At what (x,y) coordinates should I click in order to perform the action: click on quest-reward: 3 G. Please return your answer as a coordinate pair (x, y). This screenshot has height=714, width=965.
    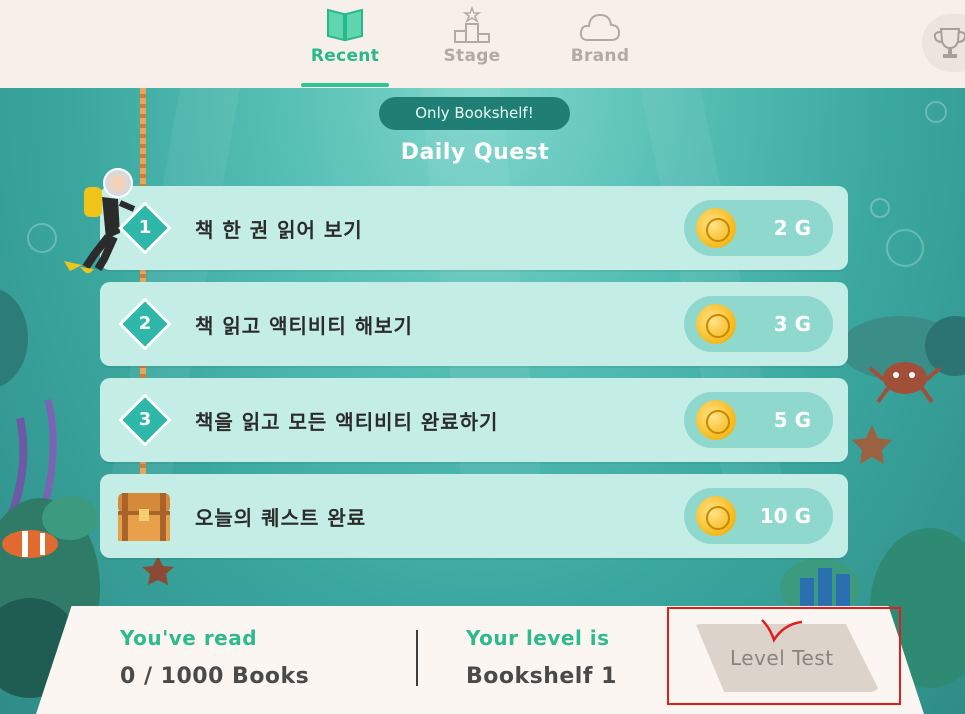
    Looking at the image, I should click on (758, 324).